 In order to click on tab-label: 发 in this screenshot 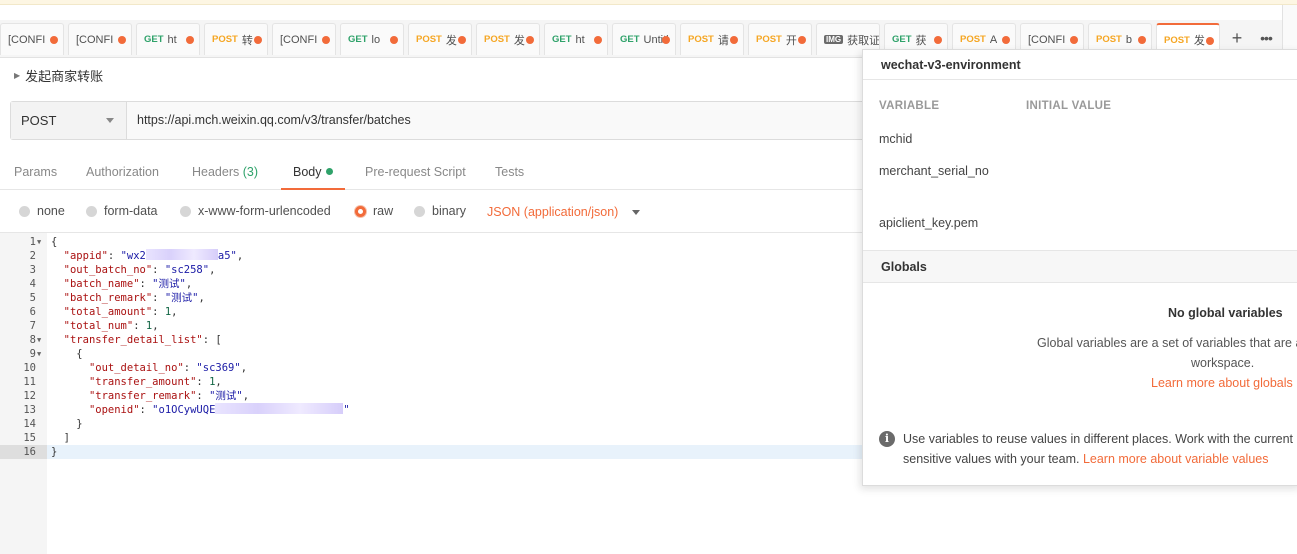, I will do `click(1199, 41)`.